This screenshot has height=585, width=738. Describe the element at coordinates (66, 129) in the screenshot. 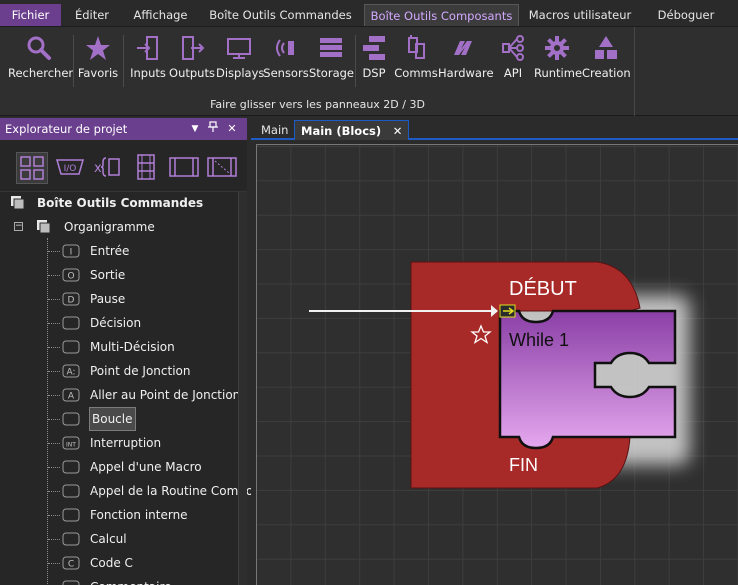

I see `explorer-title: Explorateur de projet` at that location.